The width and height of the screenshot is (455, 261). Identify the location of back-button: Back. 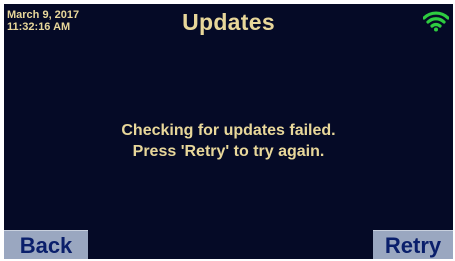
(46, 244).